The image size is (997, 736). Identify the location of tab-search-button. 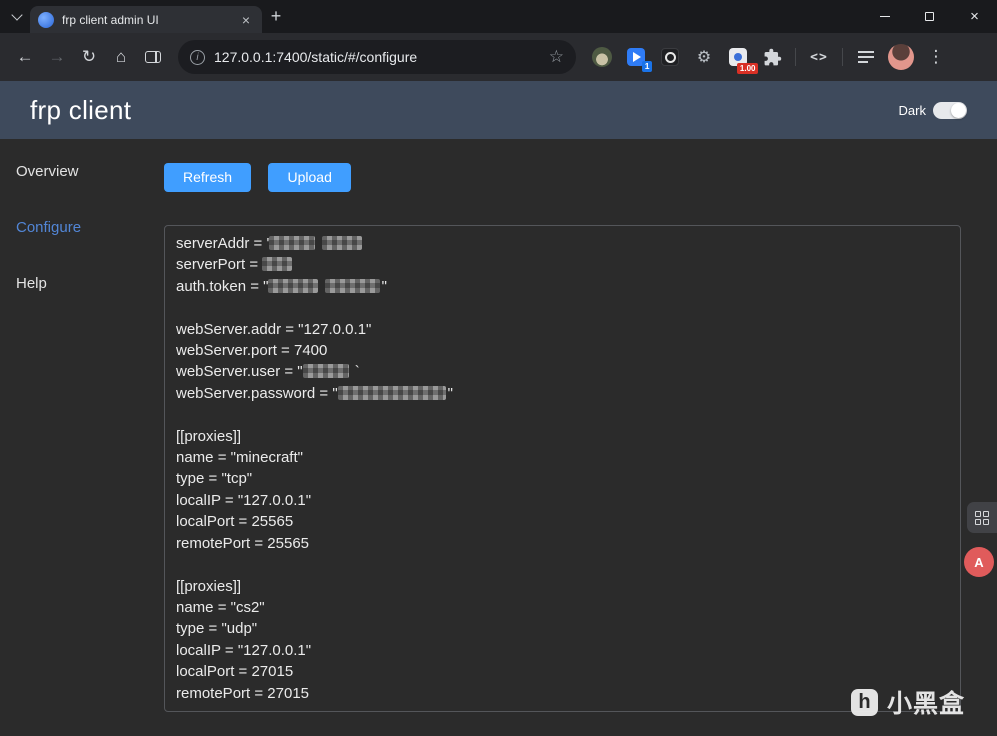
(17, 17).